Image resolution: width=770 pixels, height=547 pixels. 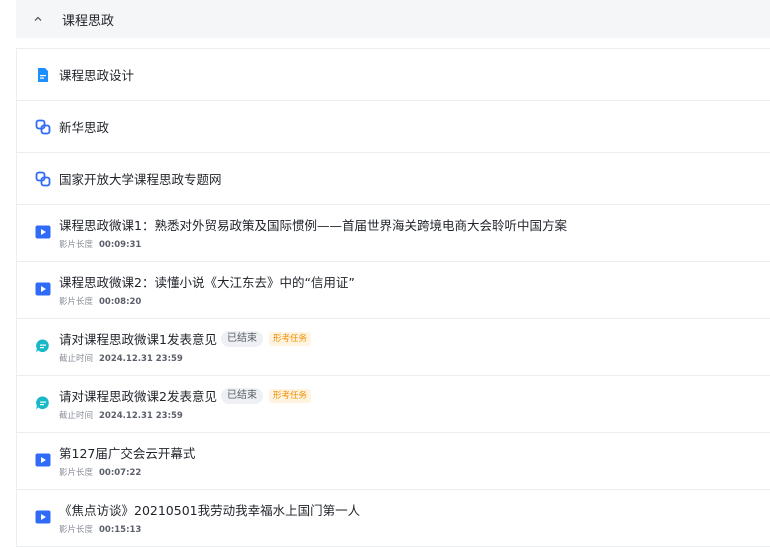 I want to click on item-meta: 影片长度 00:15:13, so click(x=100, y=530).